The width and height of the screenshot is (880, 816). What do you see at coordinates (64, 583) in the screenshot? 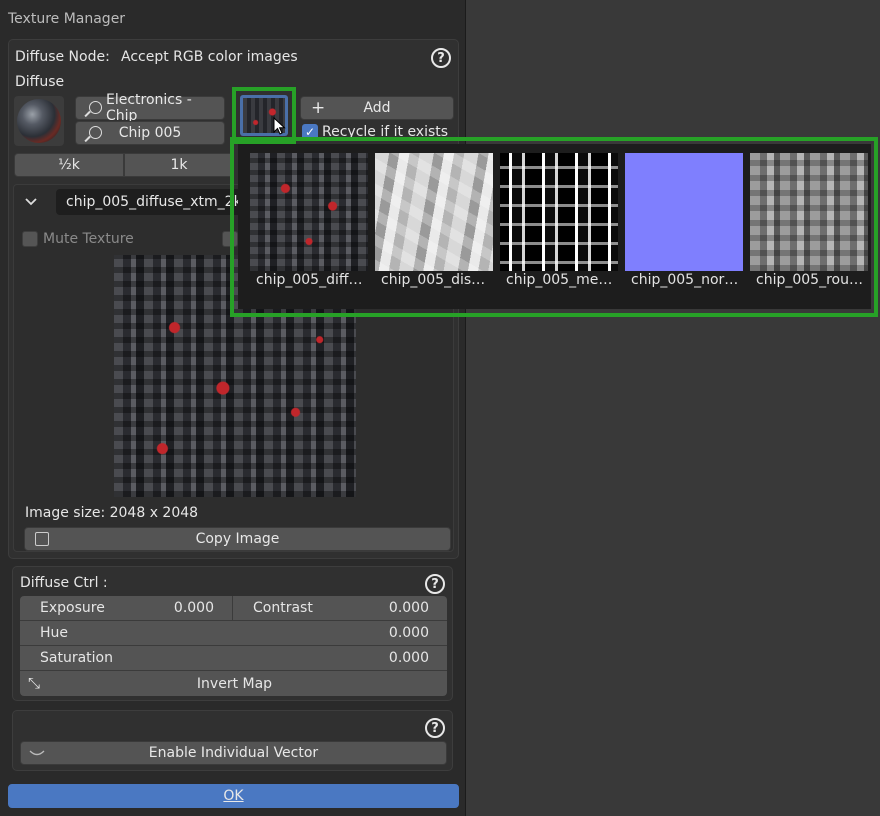
I see `ctrl-title: Diffuse Ctrl :` at bounding box center [64, 583].